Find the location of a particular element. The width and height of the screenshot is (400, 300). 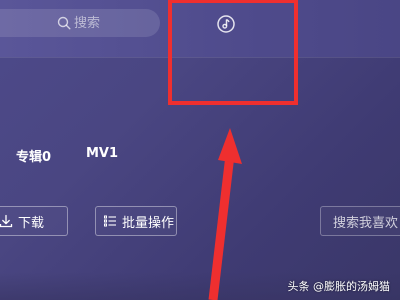

search-favorites-button: 搜索我喜欢 is located at coordinates (360, 221).